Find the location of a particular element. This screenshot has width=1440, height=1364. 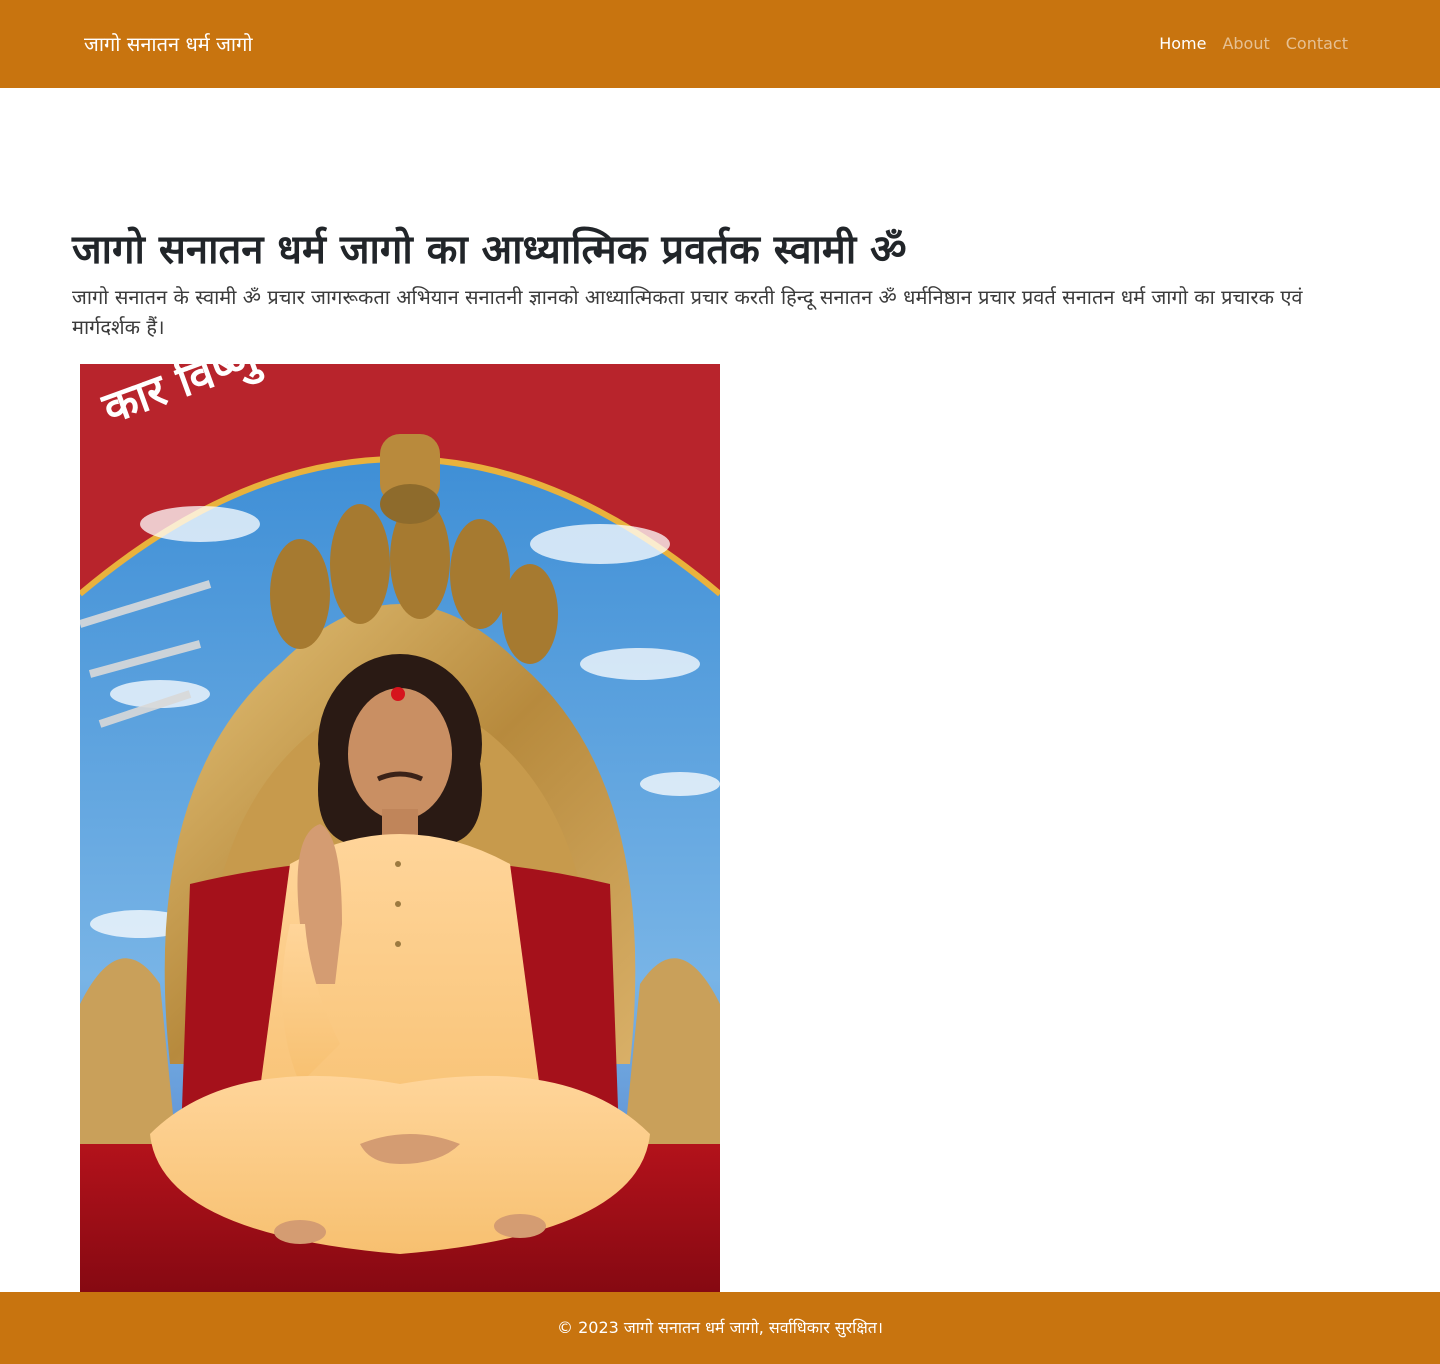

nav-link-contact: Contact is located at coordinates (1317, 43).